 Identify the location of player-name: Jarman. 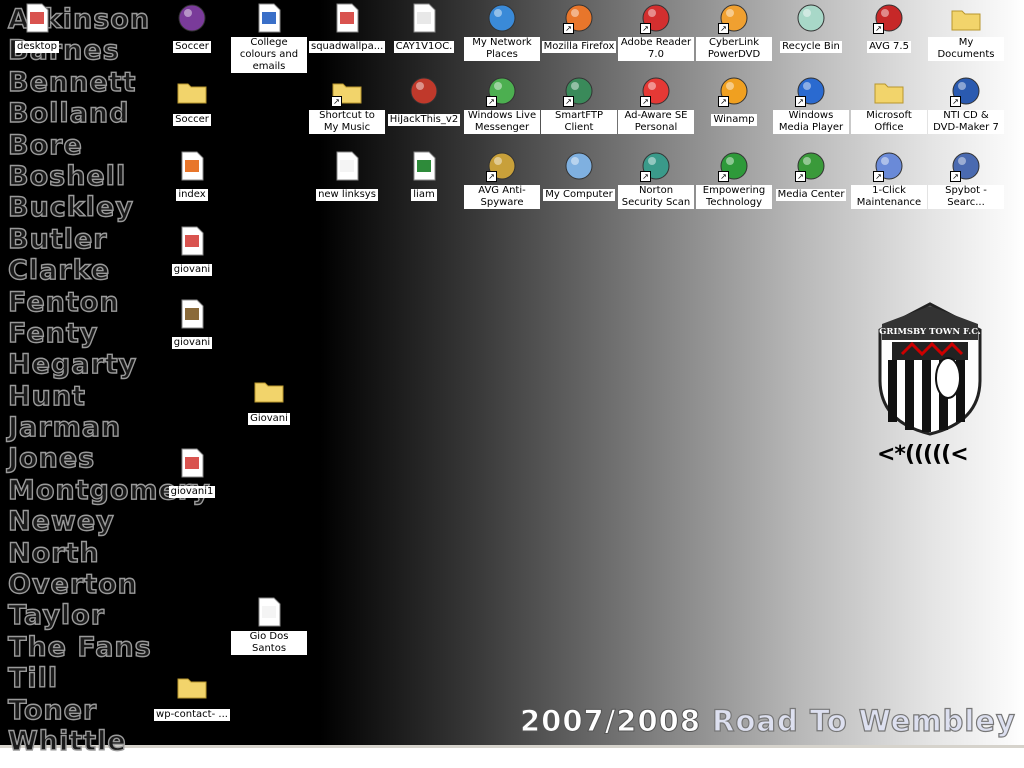
(64, 427).